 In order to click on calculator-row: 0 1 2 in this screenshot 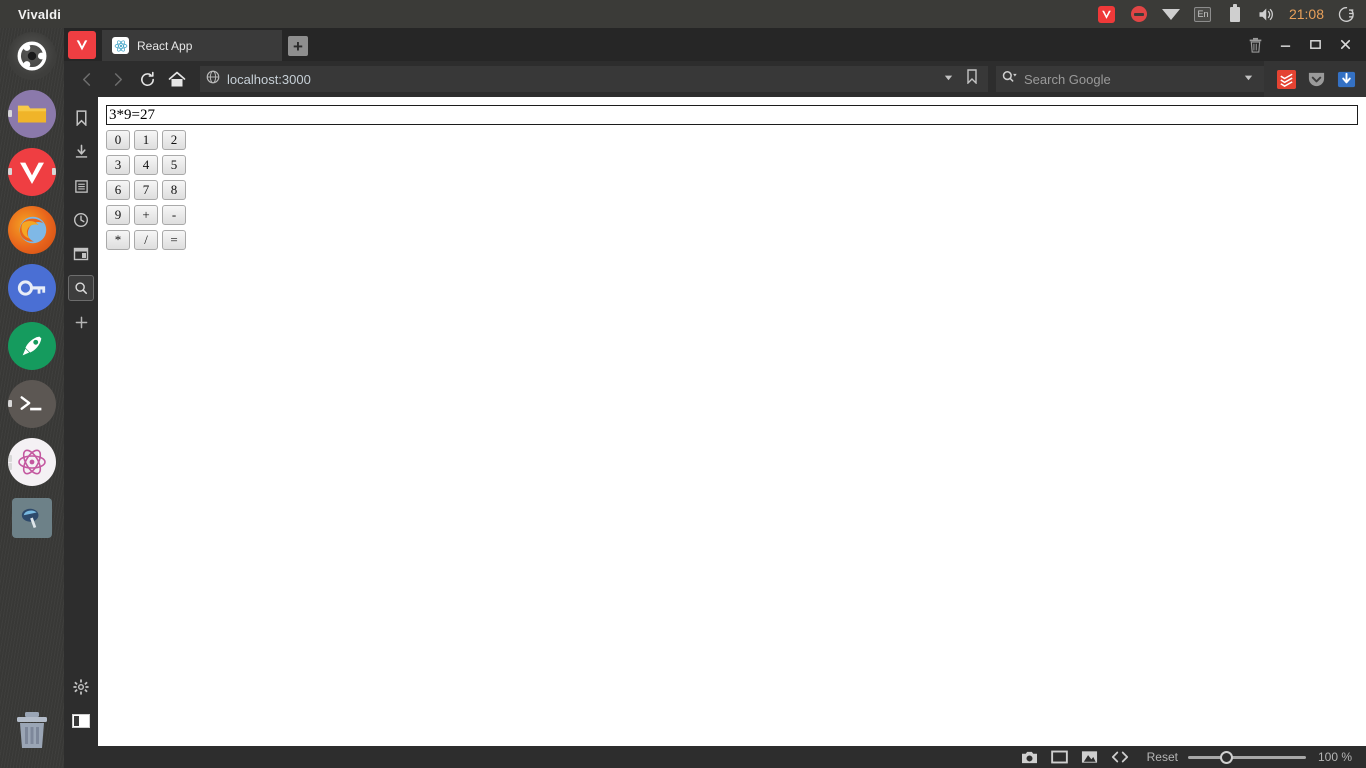, I will do `click(732, 140)`.